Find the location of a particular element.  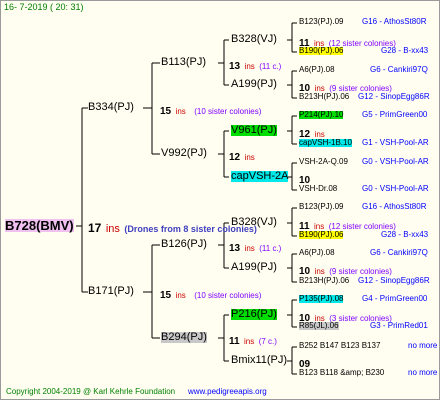

gen4-ancestor-label: B252 B147 B123 B137 is located at coordinates (339, 346).